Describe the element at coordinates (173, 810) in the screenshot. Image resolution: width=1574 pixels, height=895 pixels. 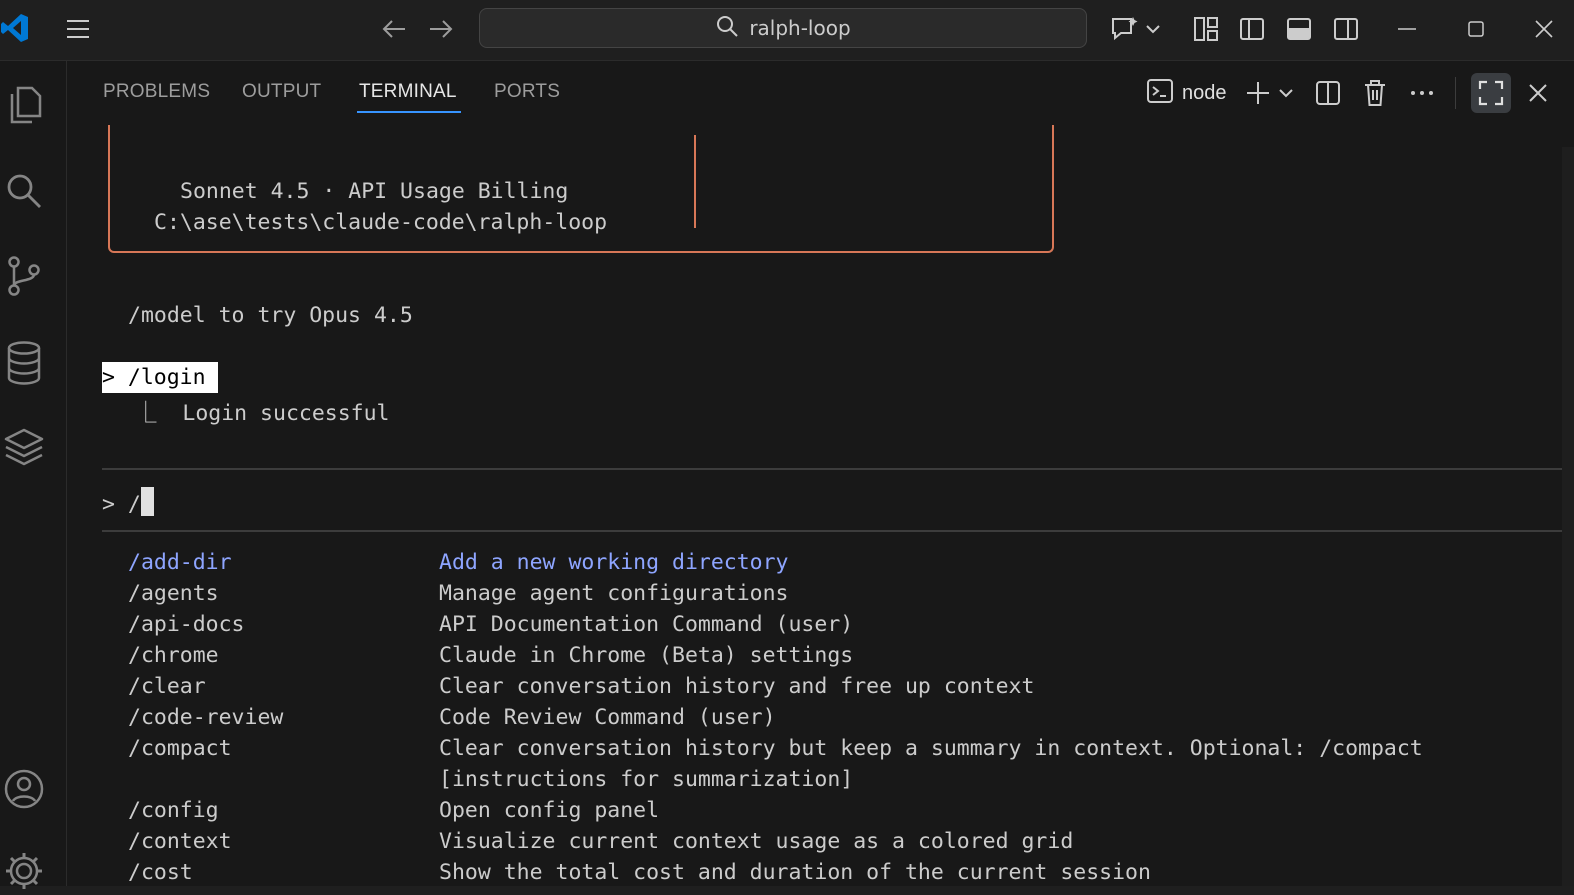
I see `command-name: /config` at that location.